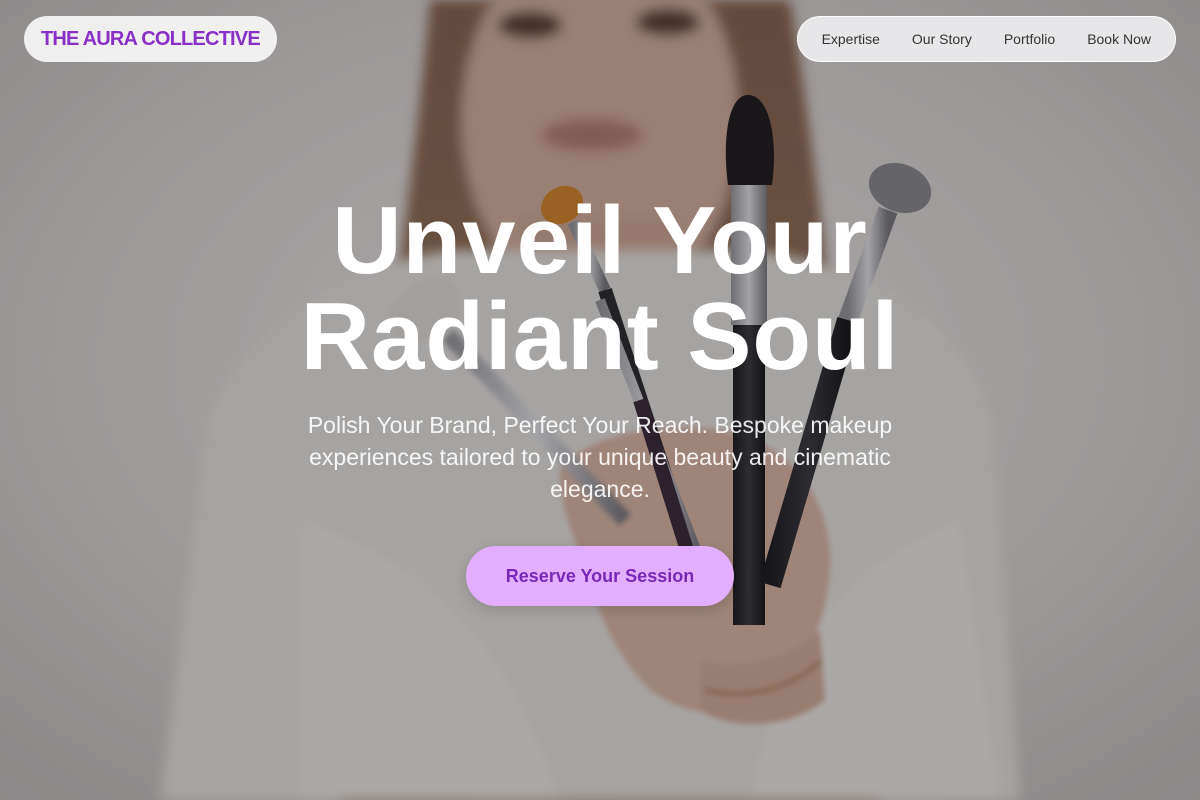 This screenshot has width=1200, height=800. I want to click on nav-link-portfolio: Portfolio, so click(1029, 39).